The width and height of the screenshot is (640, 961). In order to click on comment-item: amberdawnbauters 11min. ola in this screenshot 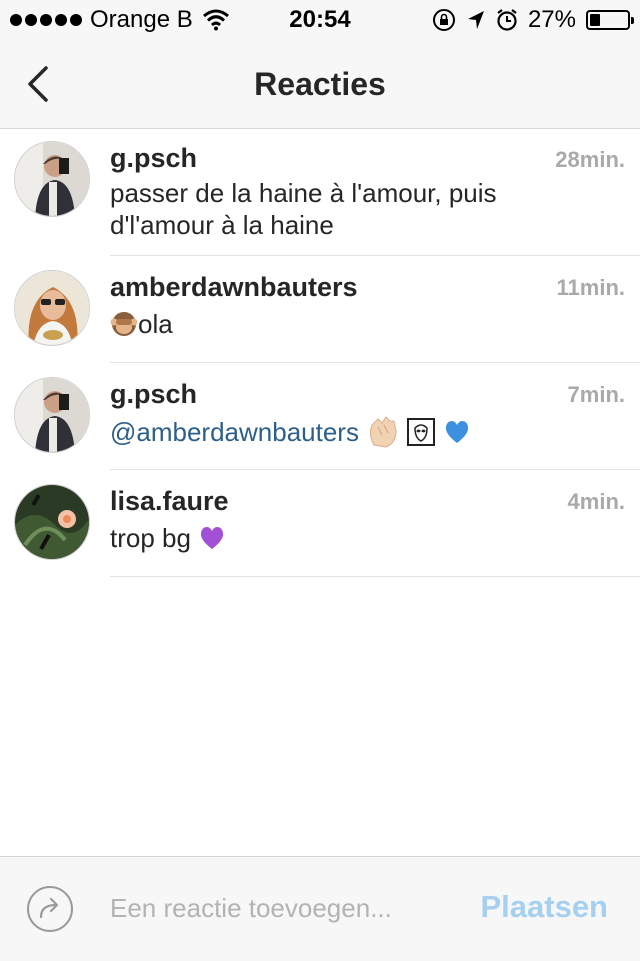, I will do `click(327, 309)`.